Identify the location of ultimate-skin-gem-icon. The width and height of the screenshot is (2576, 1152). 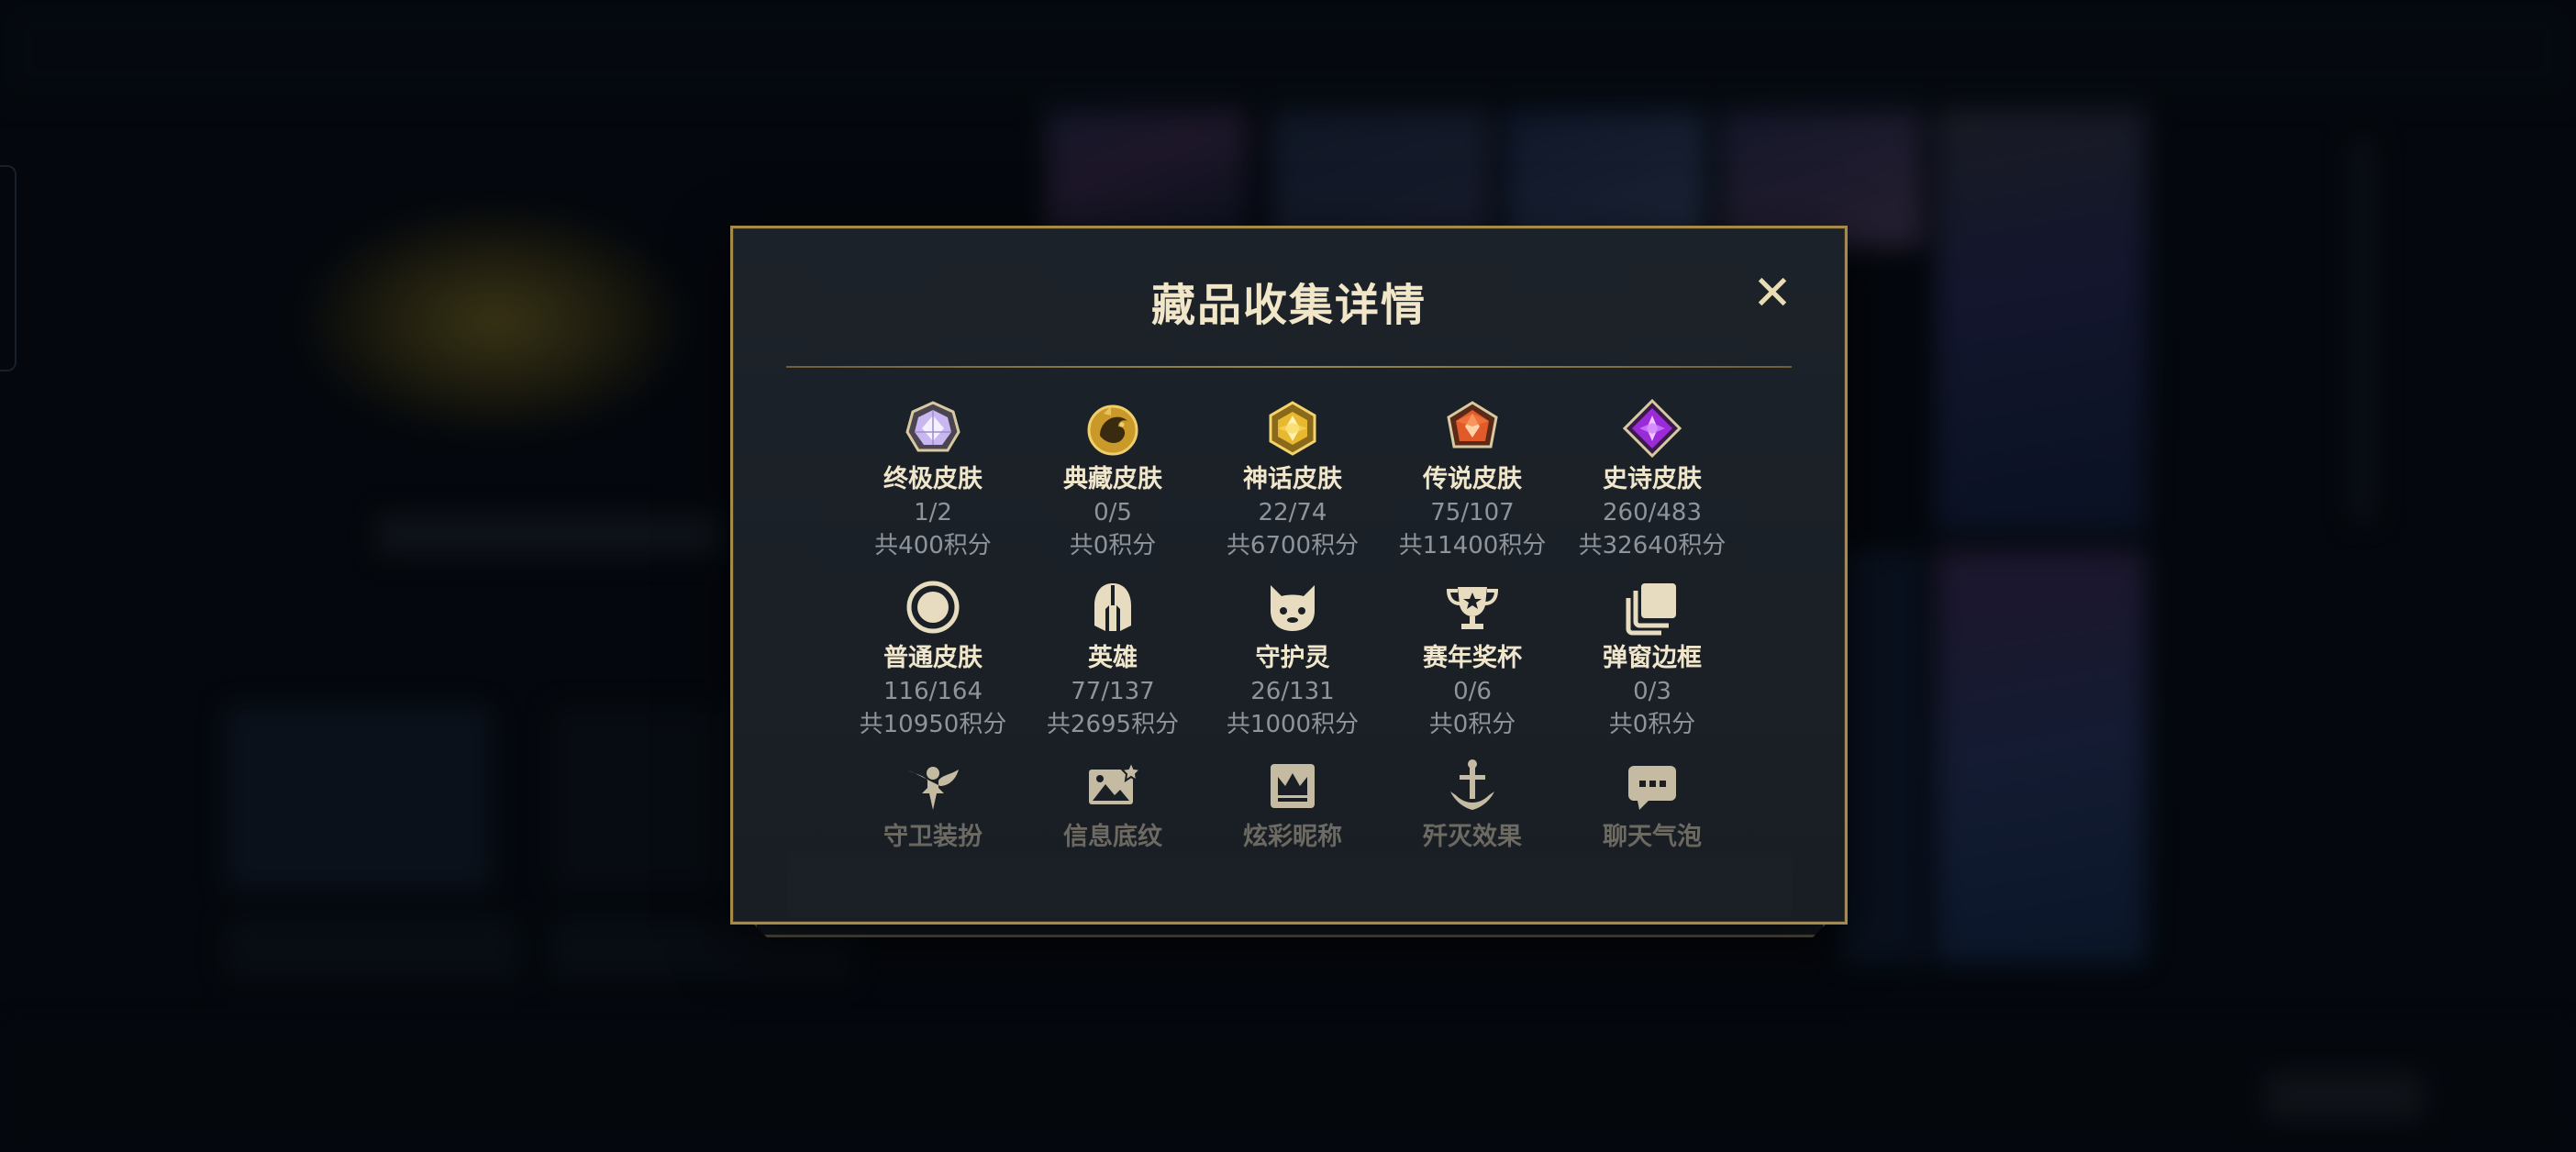
(932, 426).